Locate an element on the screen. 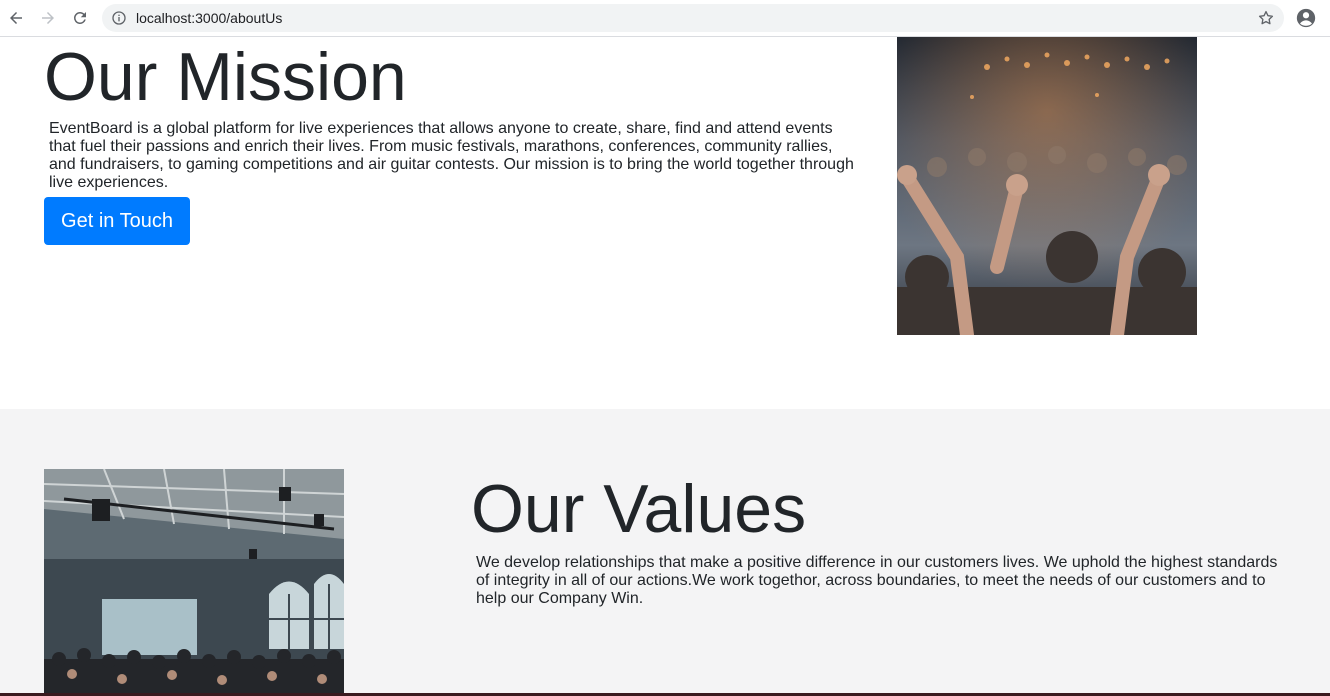 The image size is (1330, 696). arrow-left-icon is located at coordinates (16, 18).